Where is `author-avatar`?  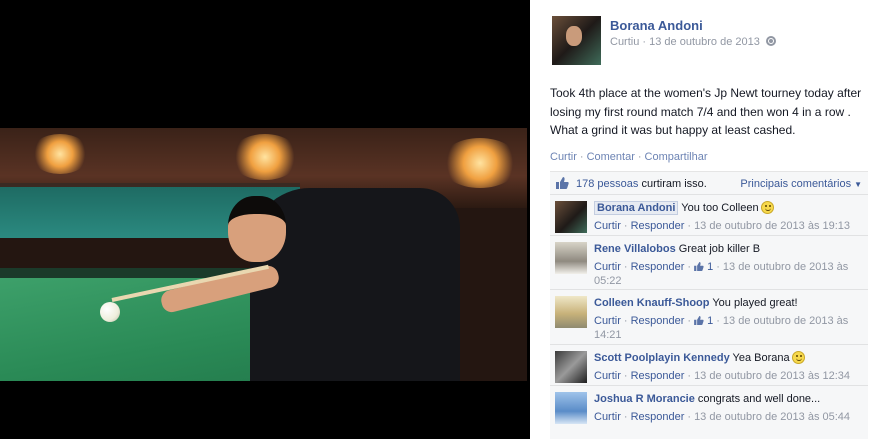 author-avatar is located at coordinates (576, 40).